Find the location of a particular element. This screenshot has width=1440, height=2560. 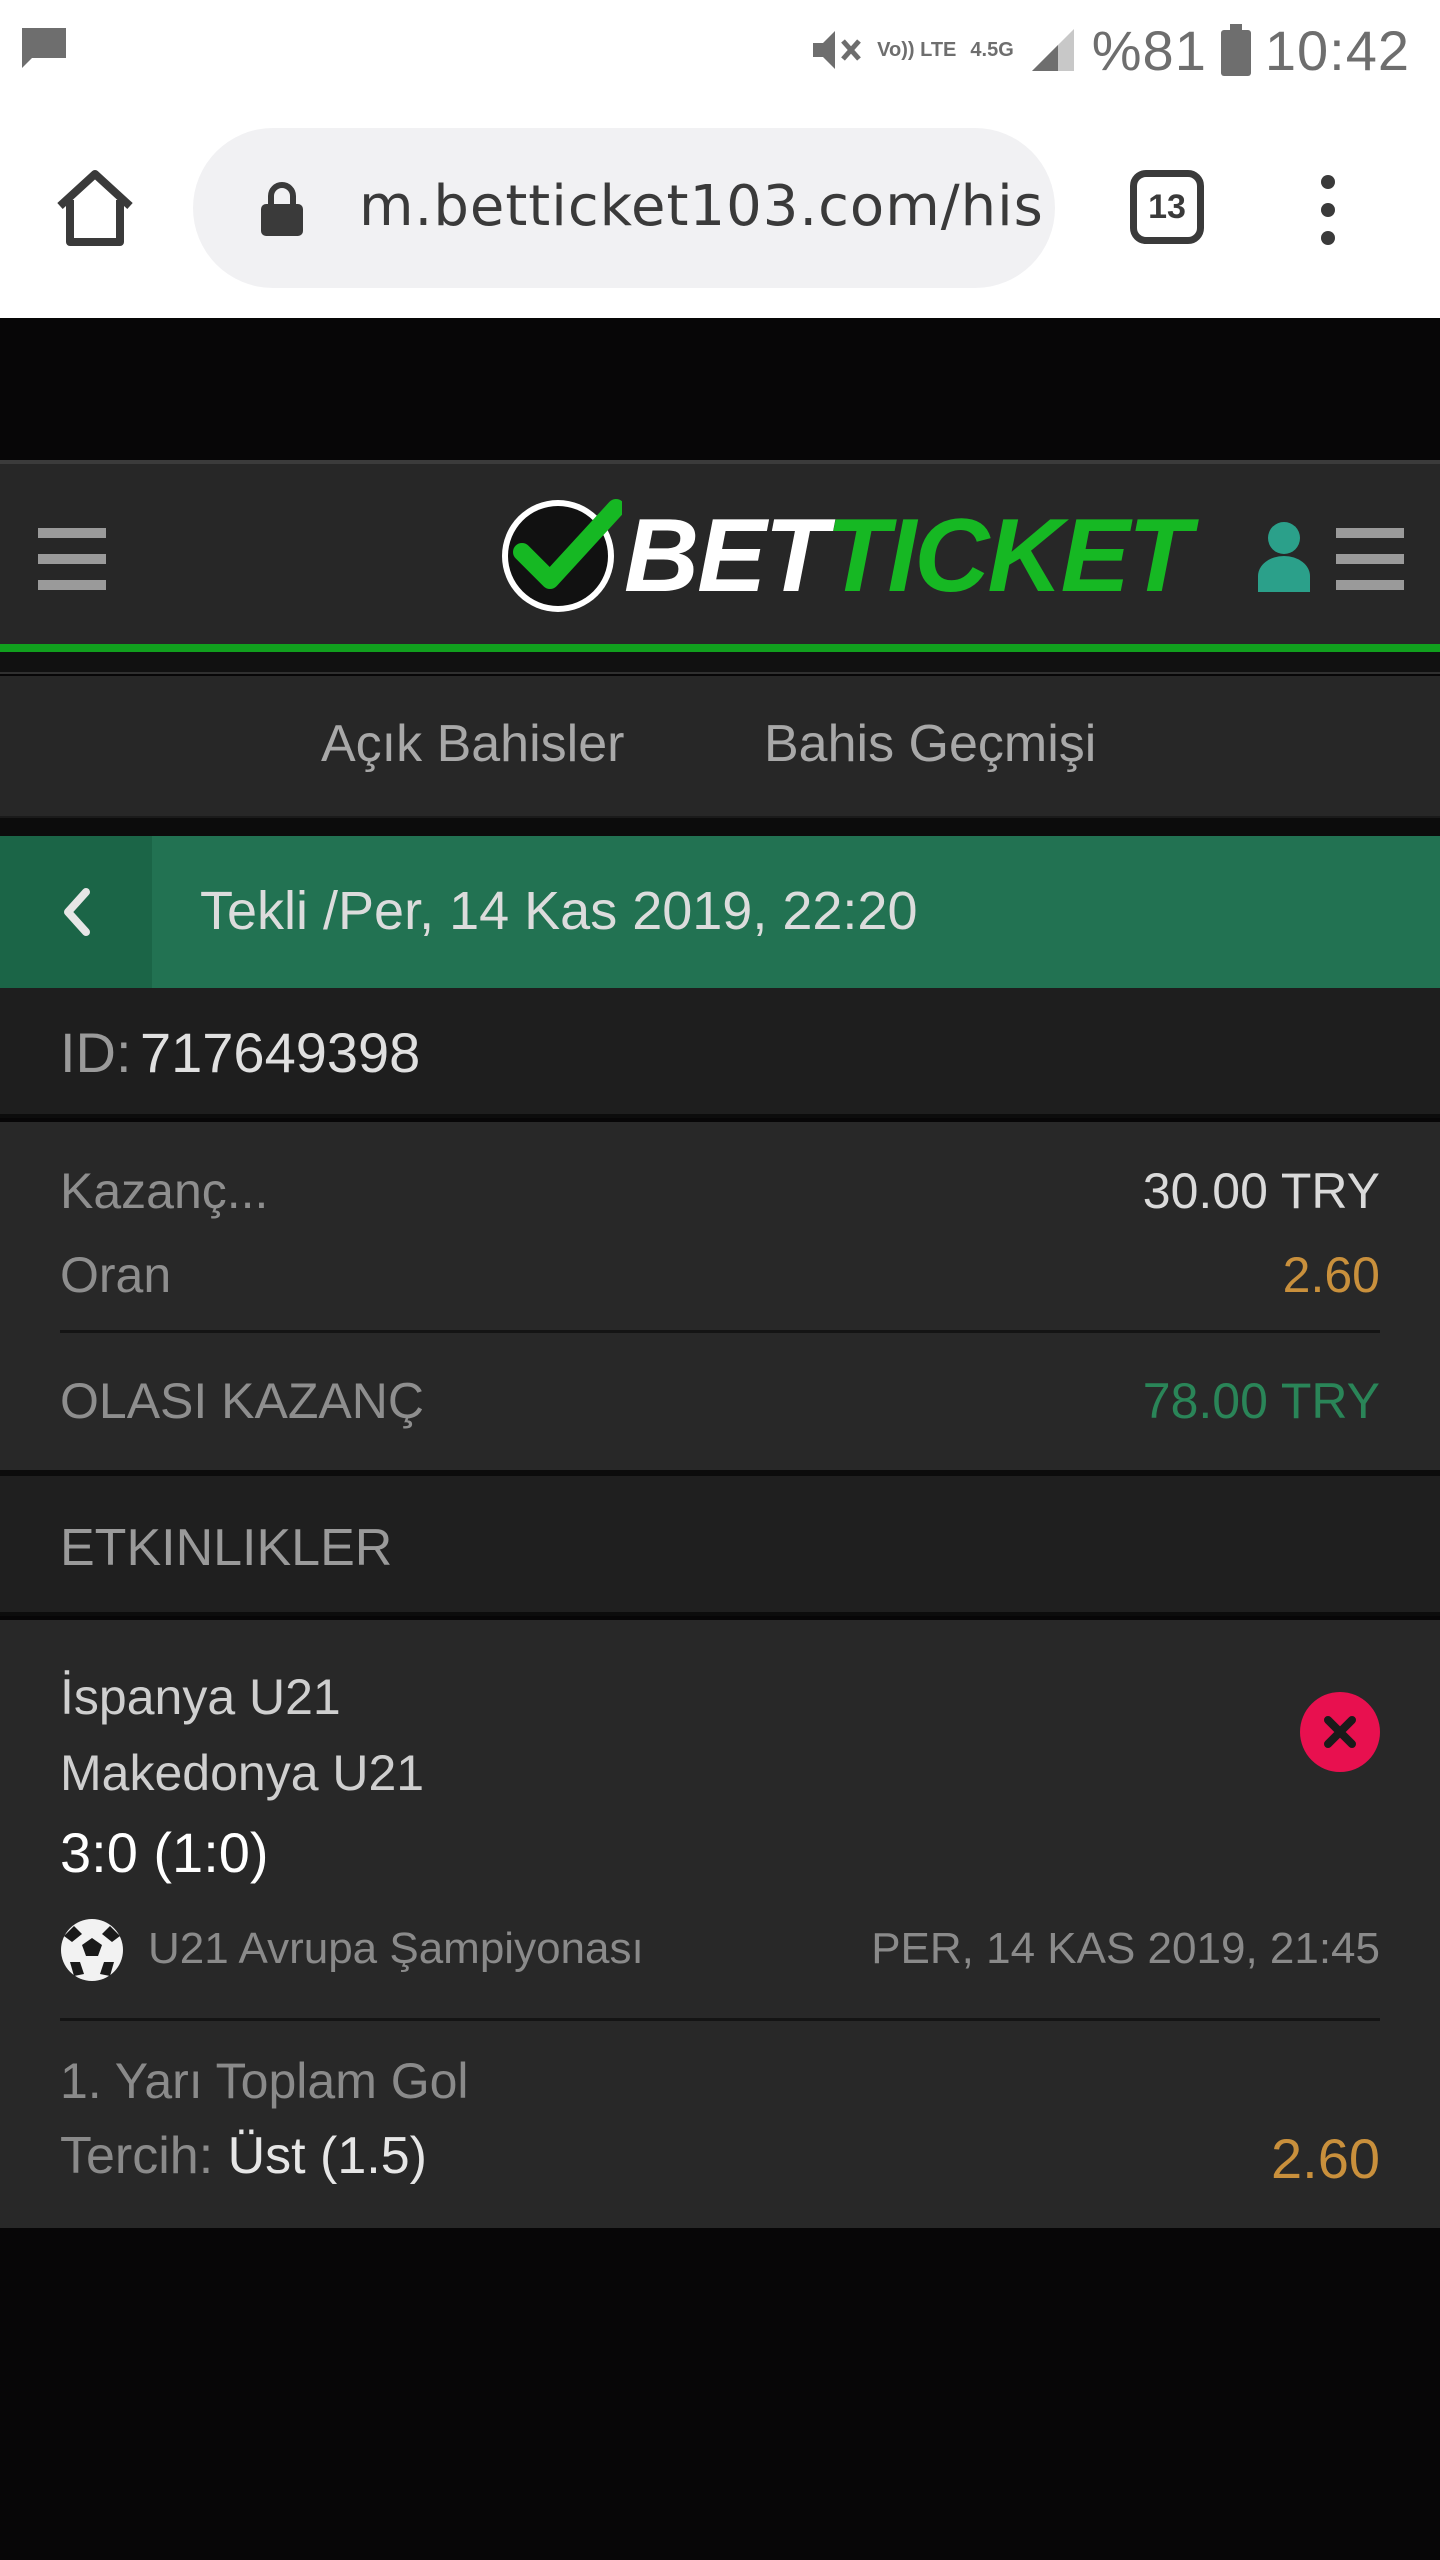

site-header: BETTICKET is located at coordinates (720, 556).